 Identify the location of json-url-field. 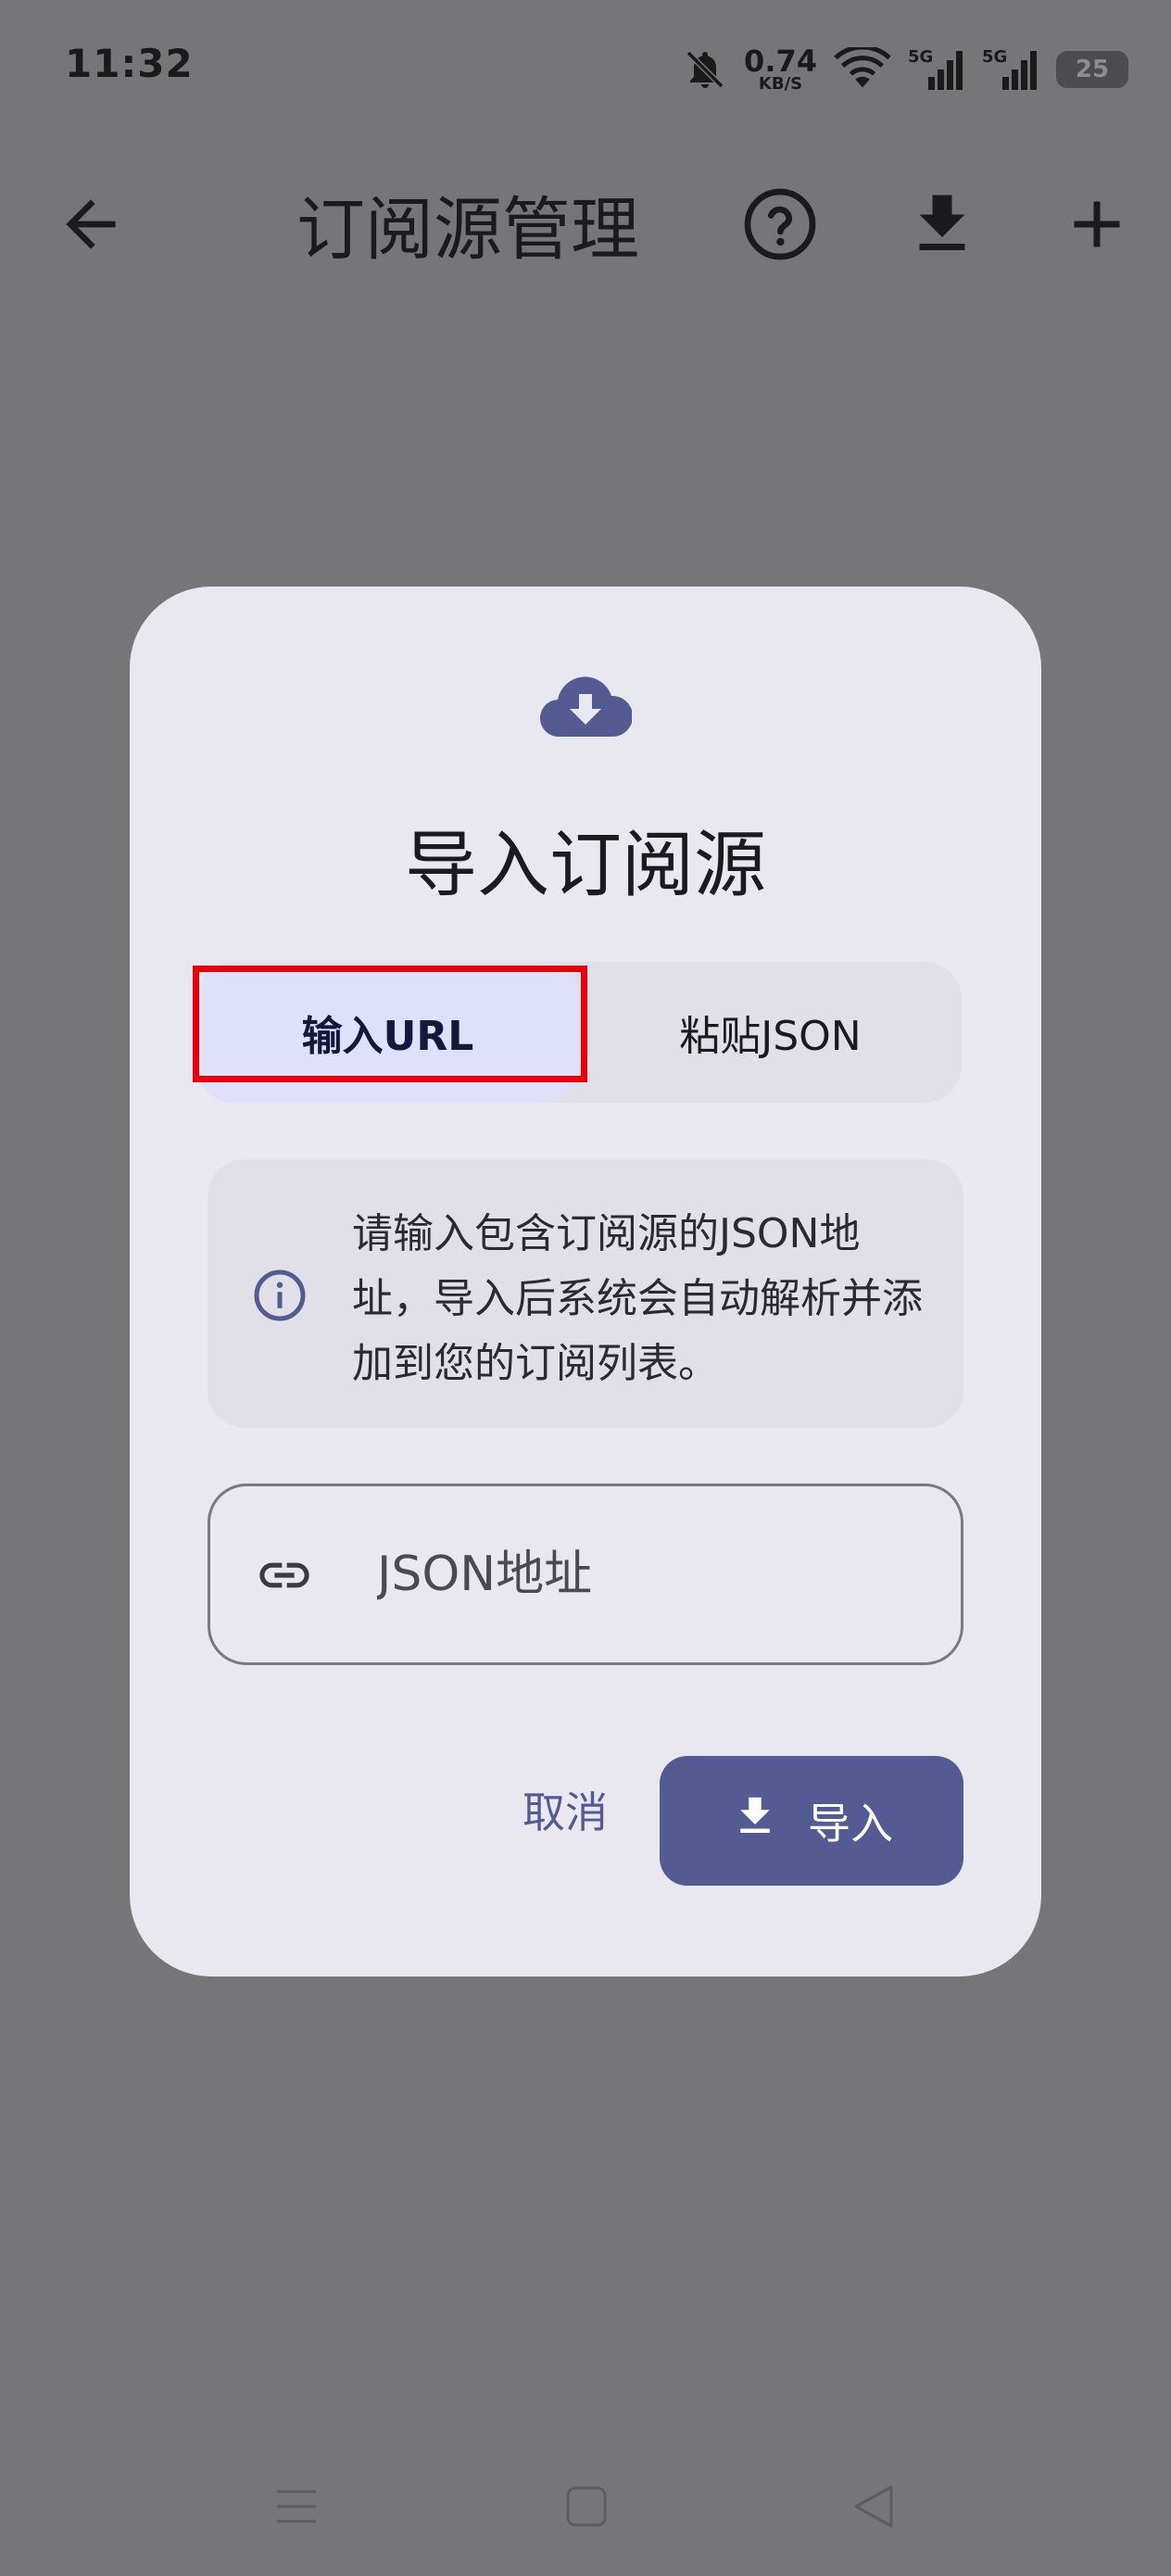
(585, 1574).